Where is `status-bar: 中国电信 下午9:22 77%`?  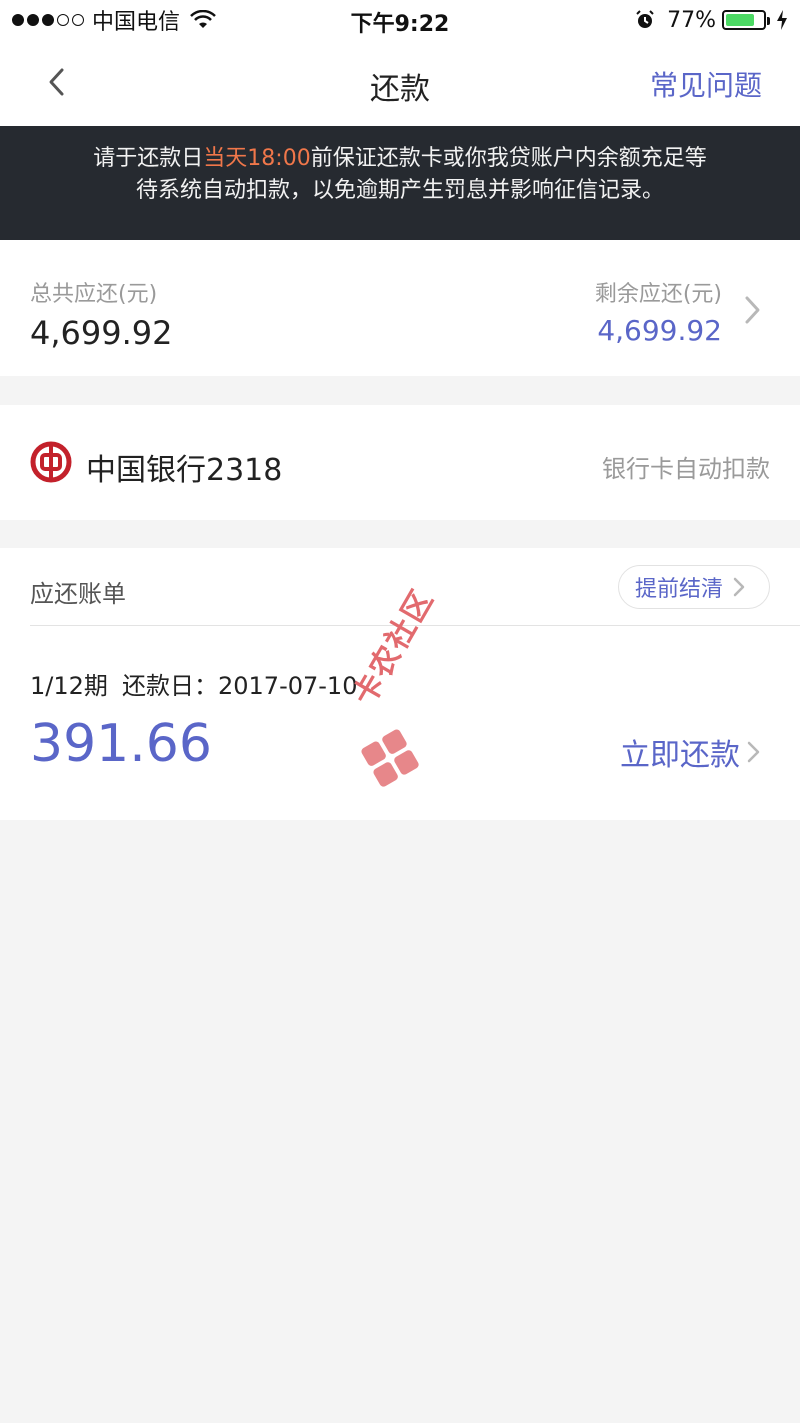 status-bar: 中国电信 下午9:22 77% is located at coordinates (400, 20).